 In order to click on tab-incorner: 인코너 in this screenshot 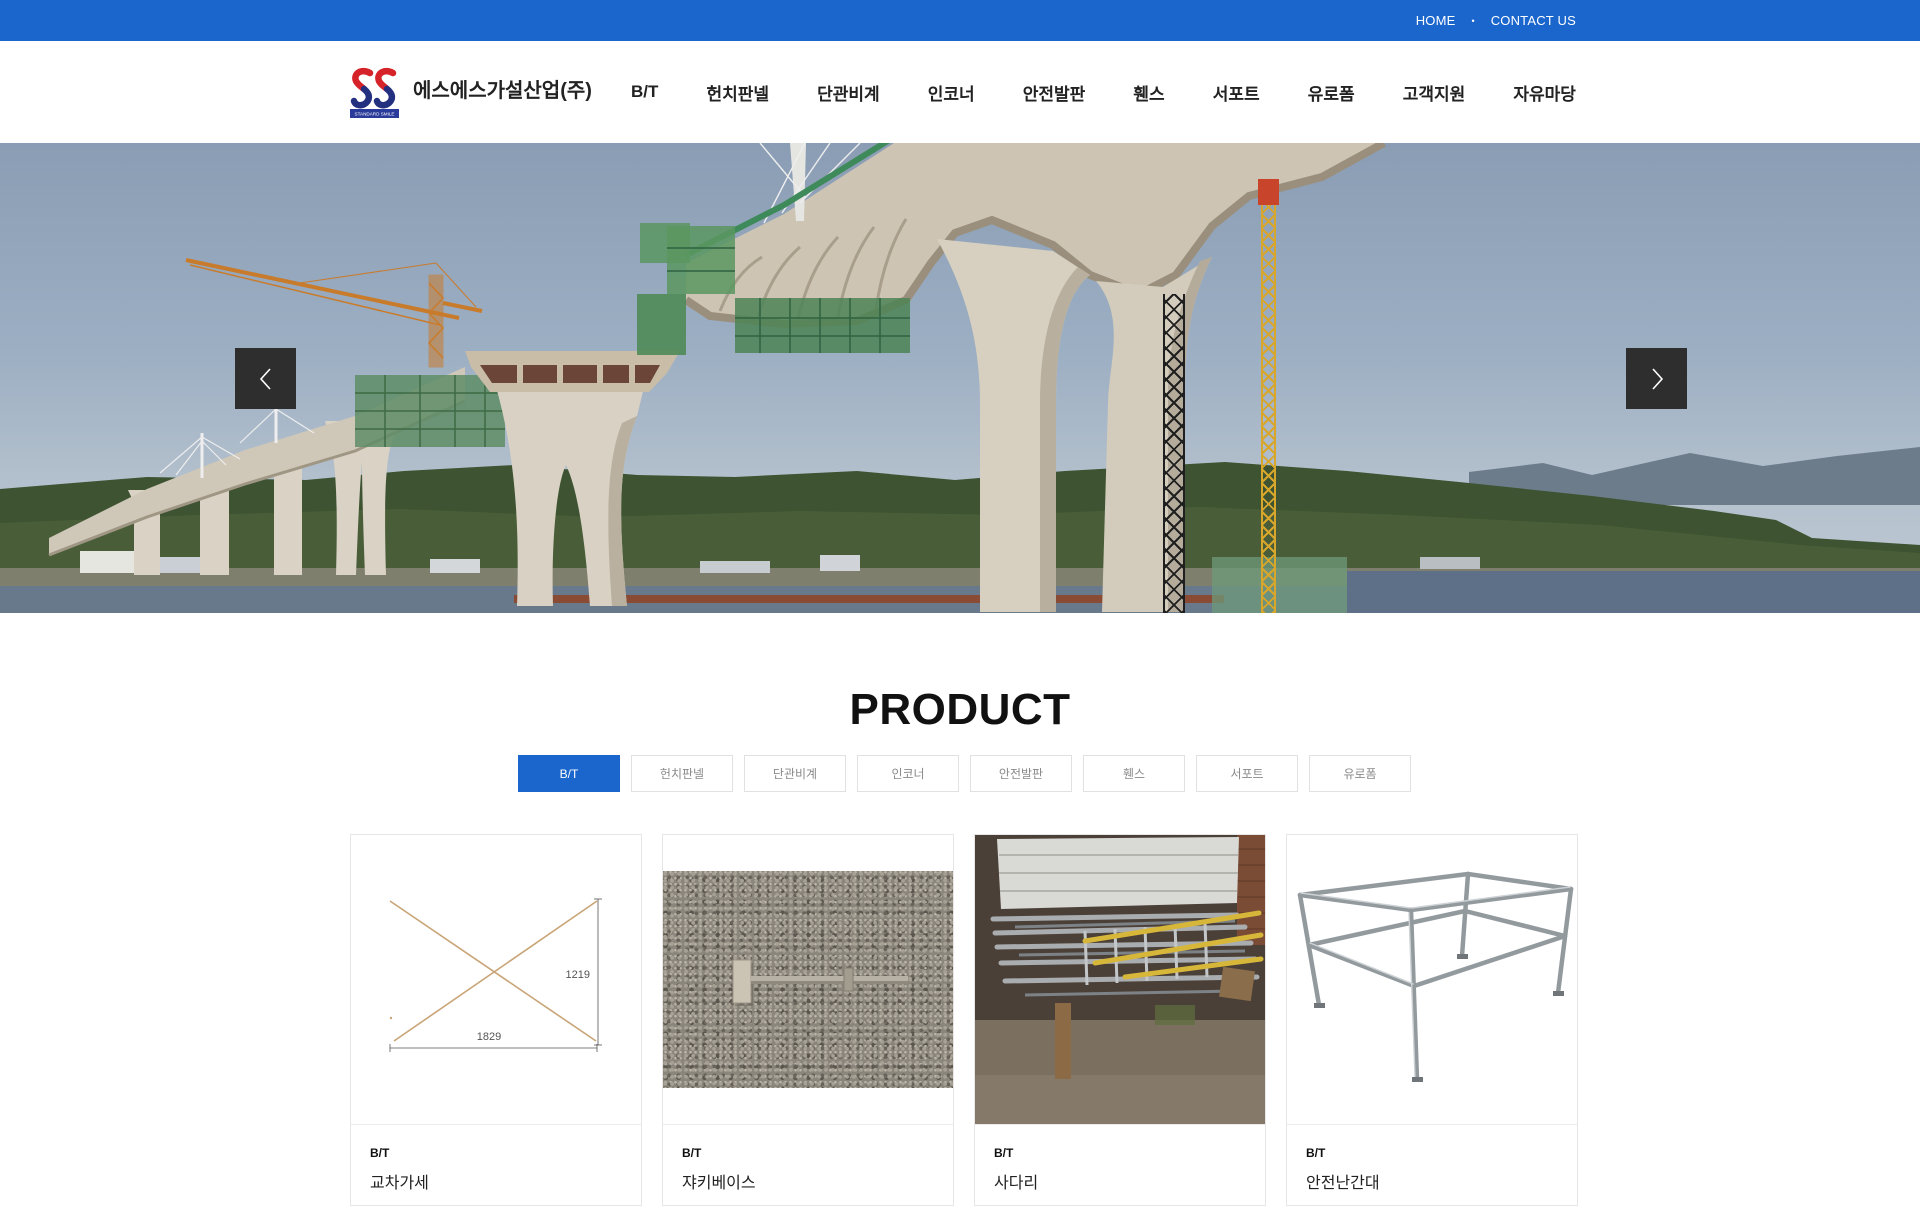, I will do `click(908, 773)`.